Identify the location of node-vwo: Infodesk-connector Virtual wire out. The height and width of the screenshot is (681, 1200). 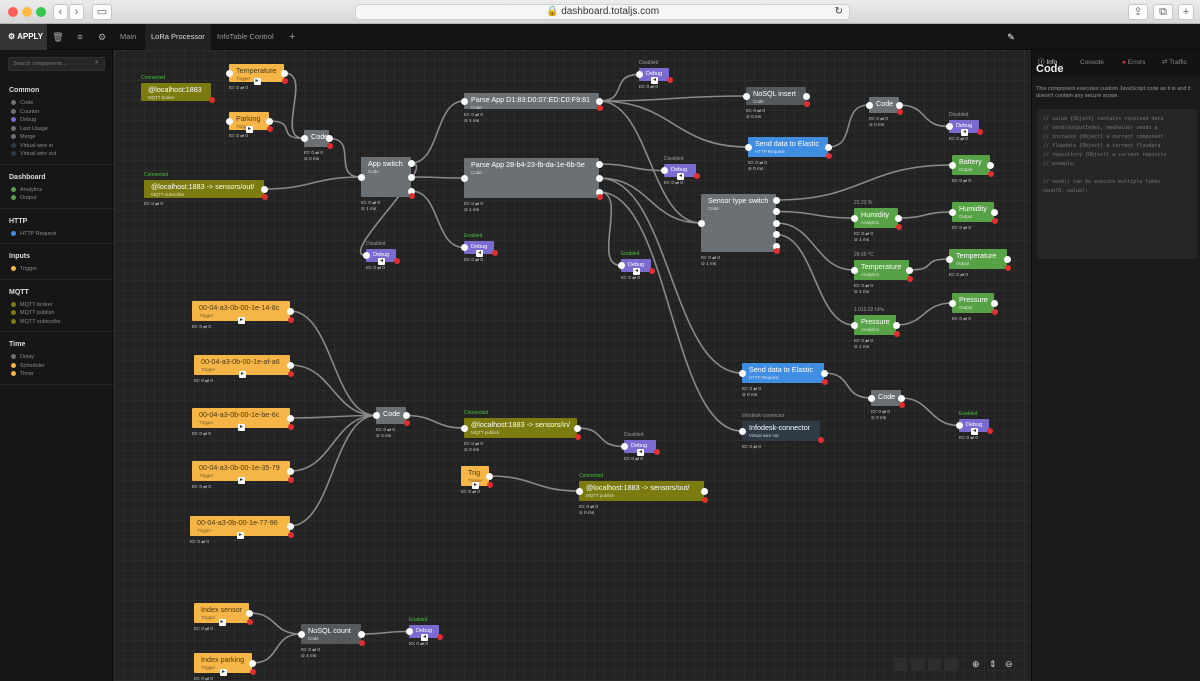
(781, 431).